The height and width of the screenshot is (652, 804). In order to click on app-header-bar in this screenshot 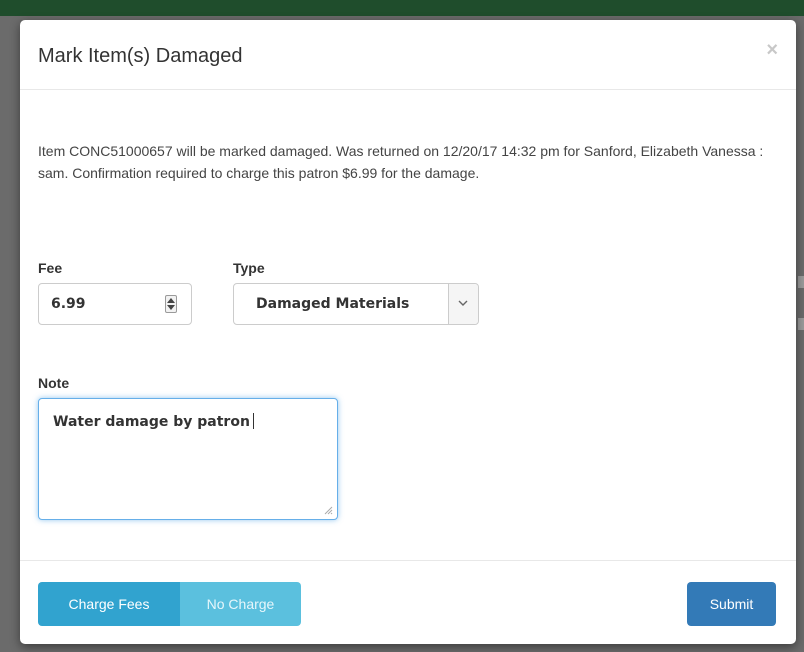, I will do `click(402, 8)`.